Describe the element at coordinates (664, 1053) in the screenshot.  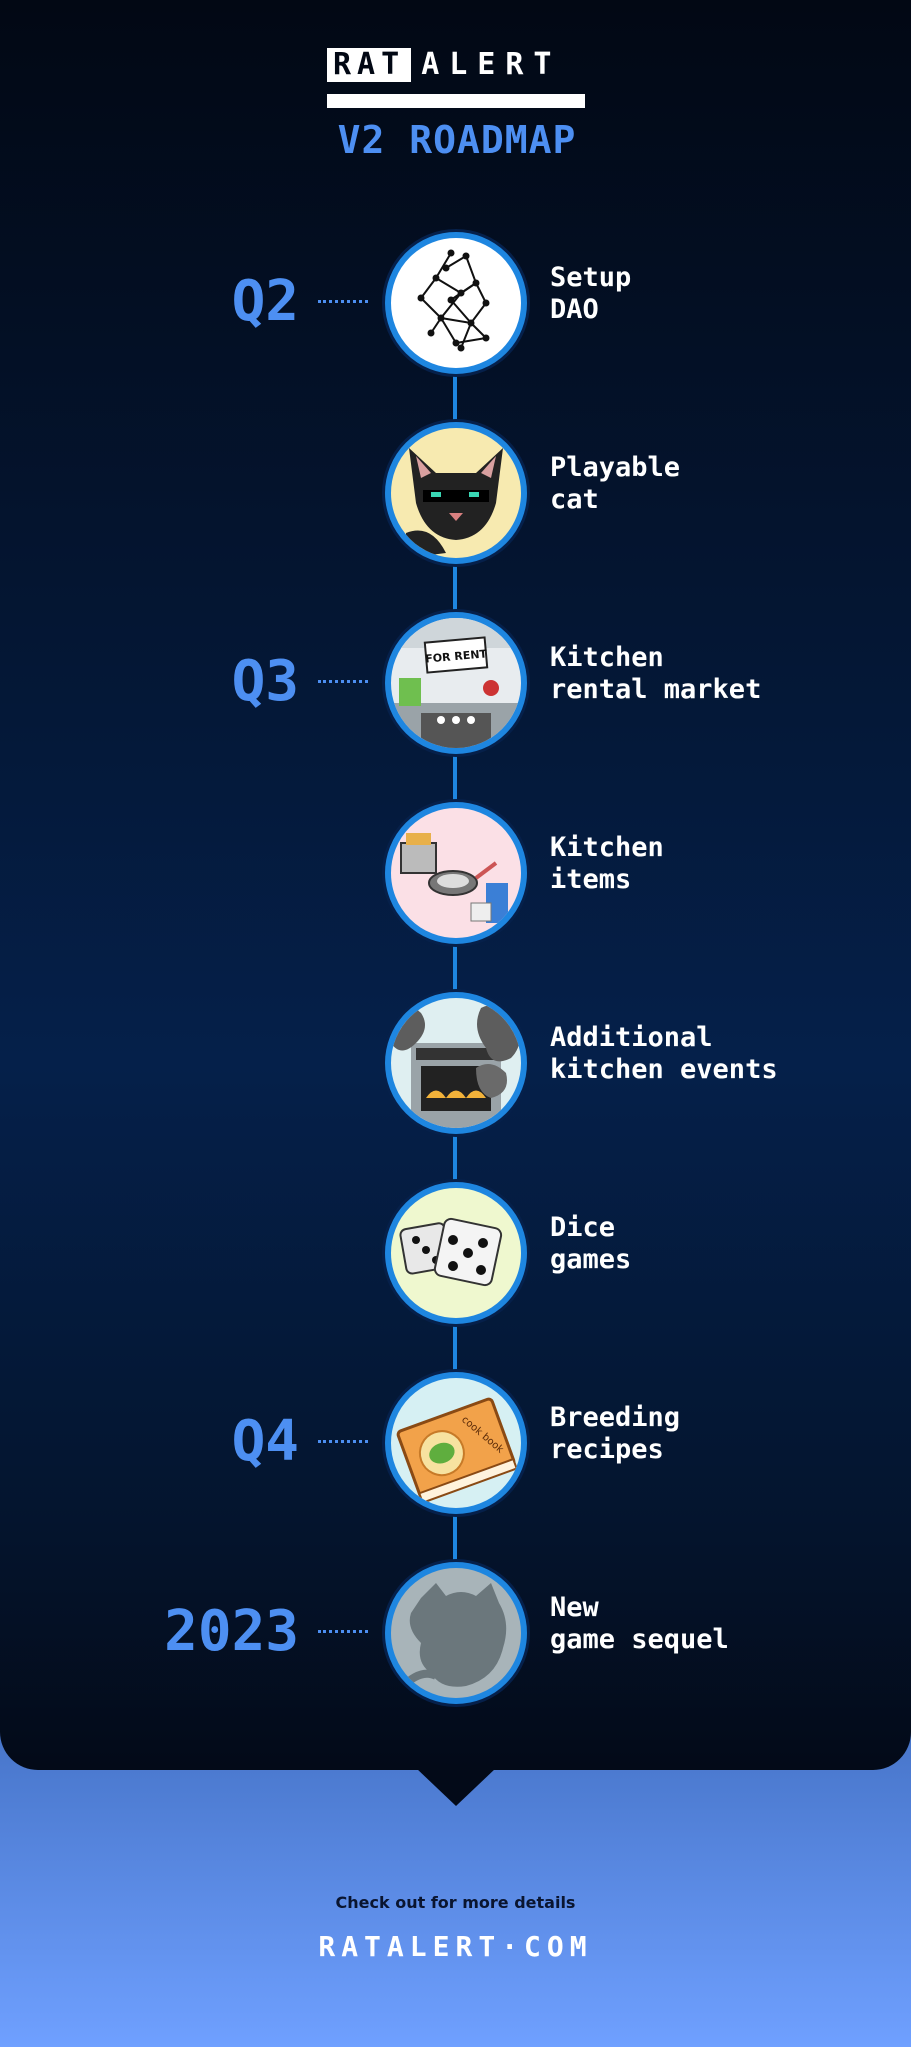
I see `milestone-label: Additional kitchen events` at that location.